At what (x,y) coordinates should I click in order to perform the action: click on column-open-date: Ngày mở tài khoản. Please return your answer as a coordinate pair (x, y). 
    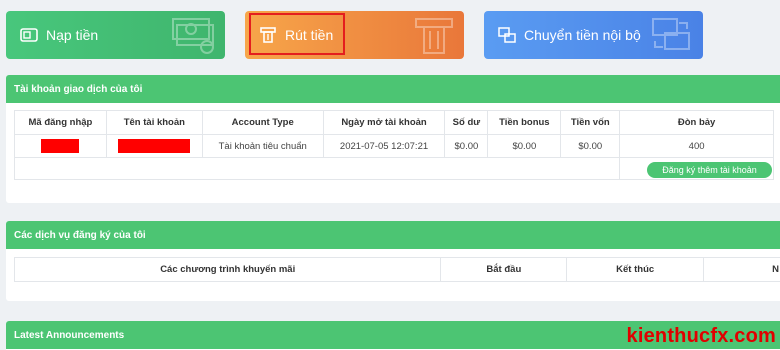
    Looking at the image, I should click on (384, 122).